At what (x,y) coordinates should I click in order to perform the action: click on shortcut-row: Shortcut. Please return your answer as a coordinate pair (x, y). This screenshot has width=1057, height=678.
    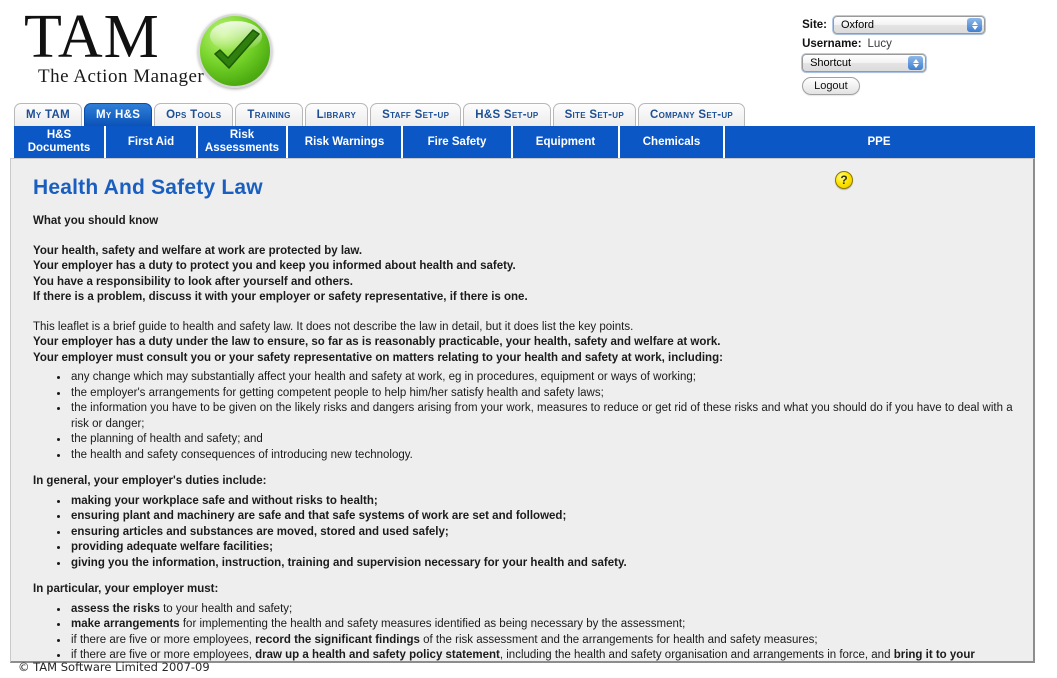
    Looking at the image, I should click on (893, 63).